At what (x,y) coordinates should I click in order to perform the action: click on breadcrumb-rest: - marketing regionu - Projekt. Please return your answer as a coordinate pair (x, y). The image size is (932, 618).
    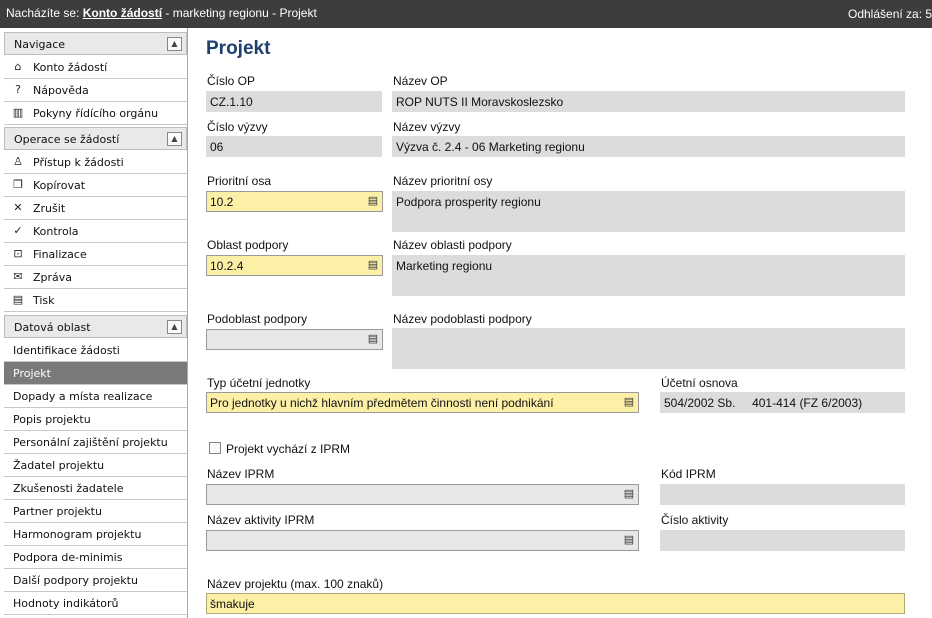
    Looking at the image, I should click on (241, 13).